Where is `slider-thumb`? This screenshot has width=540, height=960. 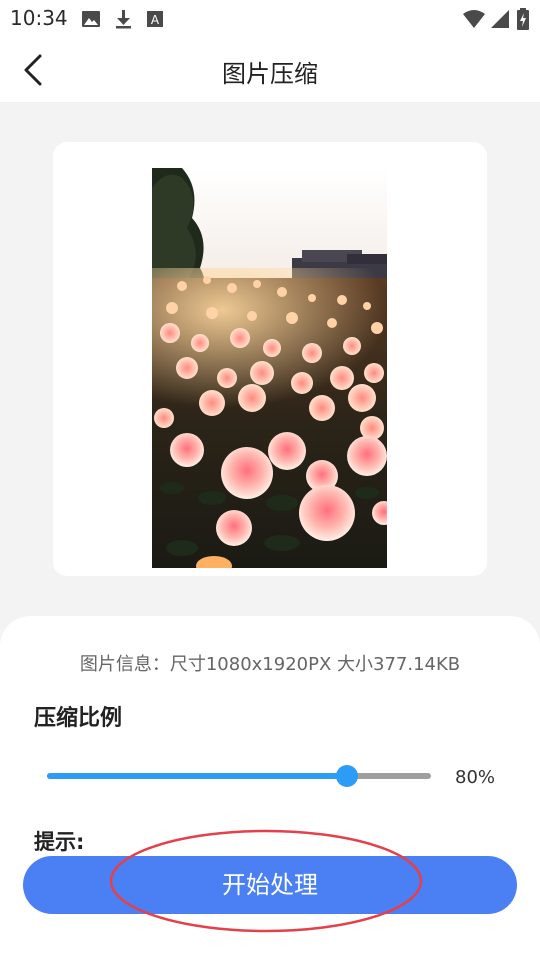
slider-thumb is located at coordinates (346, 776).